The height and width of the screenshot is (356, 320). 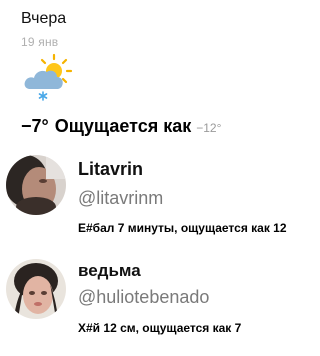 I want to click on temperature-row: −7° Ощущается как −12°, so click(x=121, y=126).